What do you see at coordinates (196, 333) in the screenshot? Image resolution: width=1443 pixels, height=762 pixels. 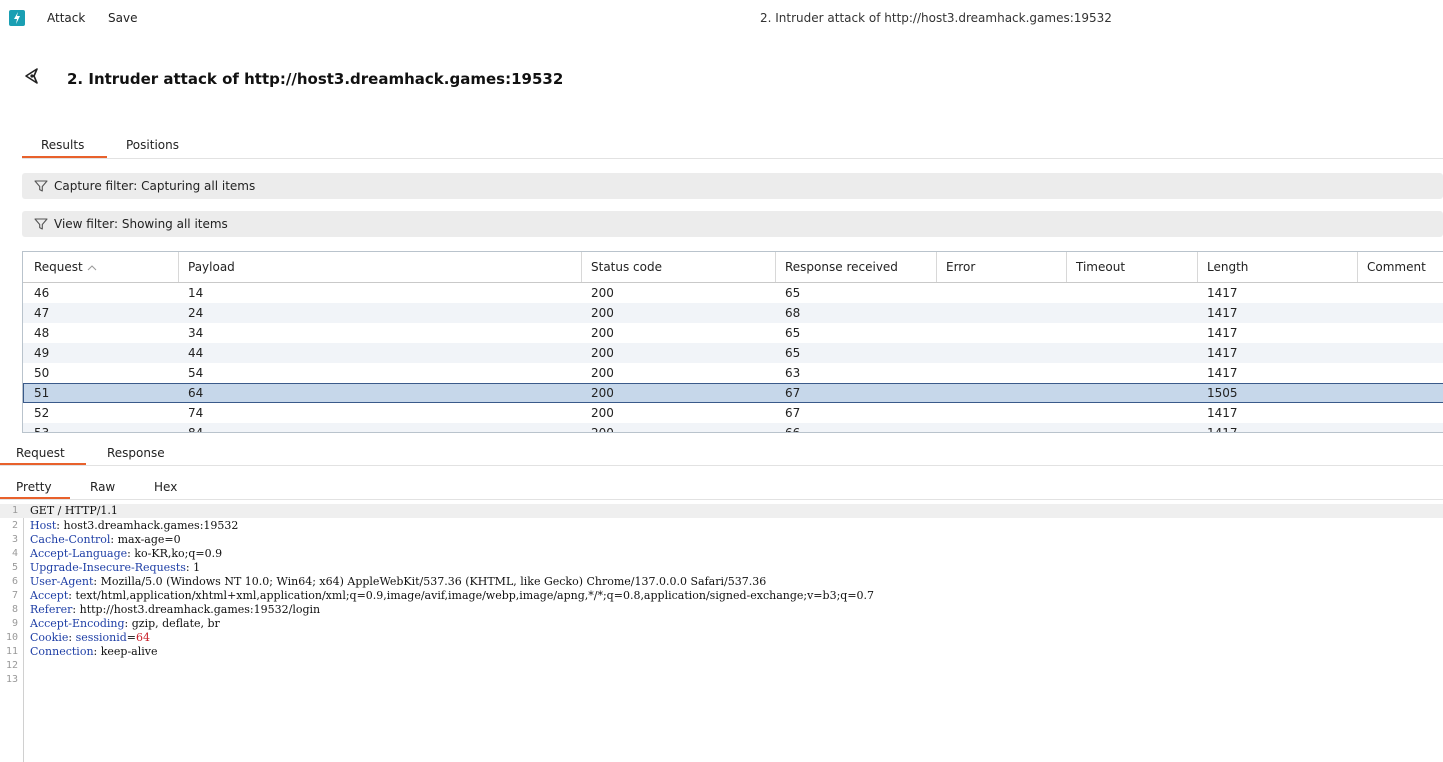 I see `cell-payload: 34` at bounding box center [196, 333].